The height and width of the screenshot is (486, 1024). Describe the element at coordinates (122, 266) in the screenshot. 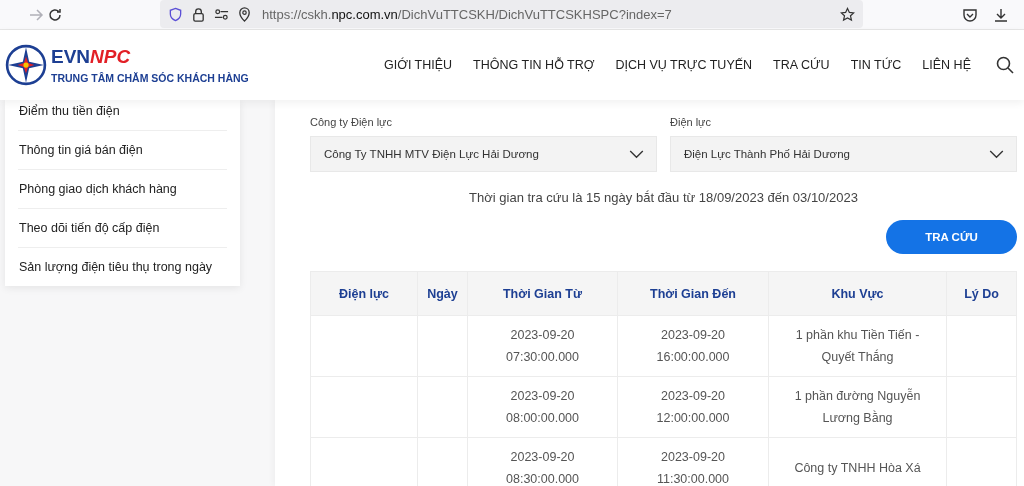

I see `sidebar-item: Sản lượng điện tiêu thụ trong ngày` at that location.